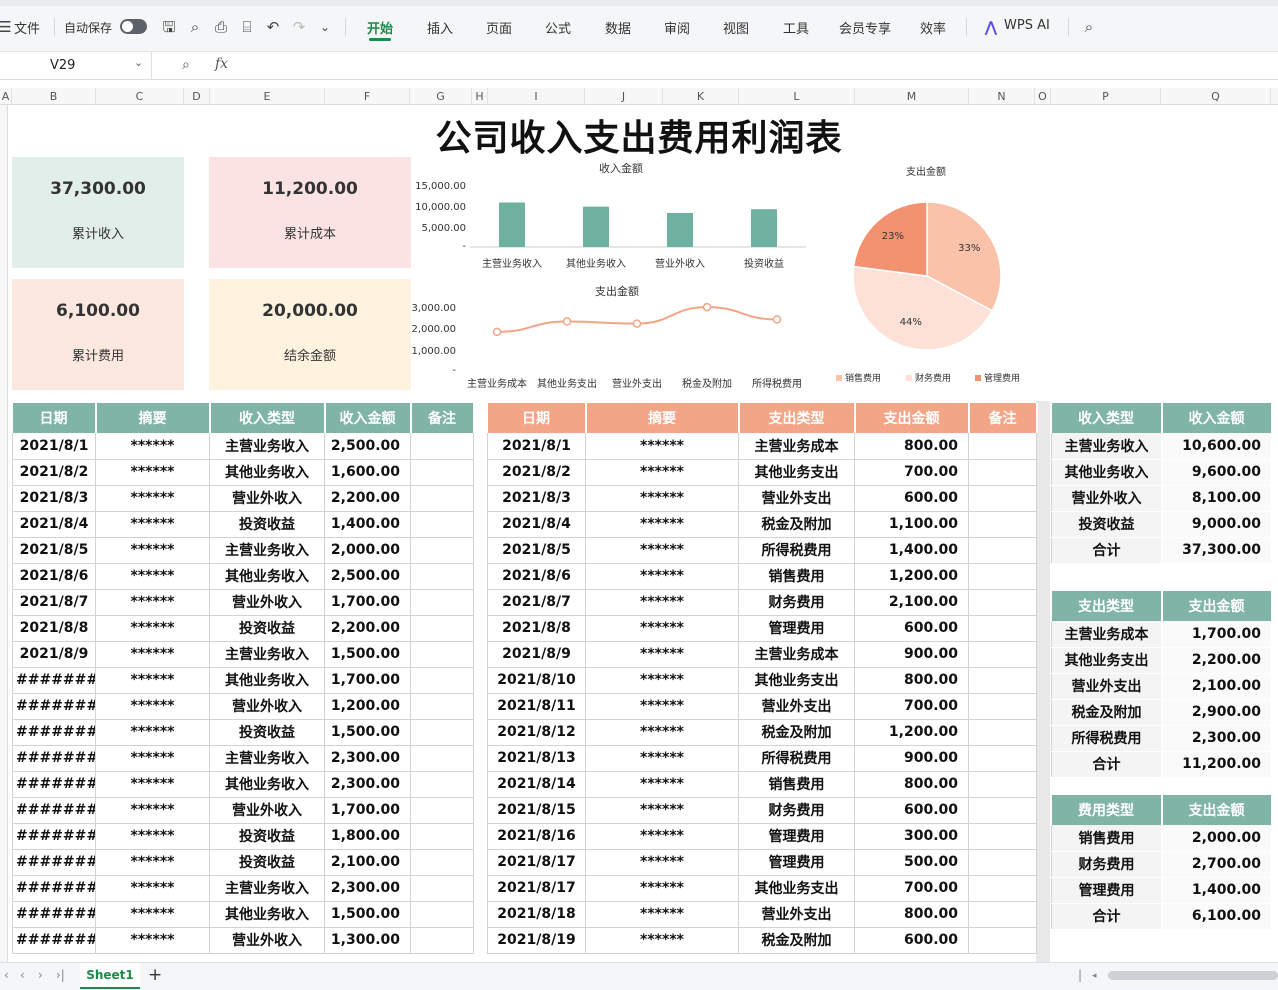 The width and height of the screenshot is (1278, 990). I want to click on wps-ai-icon: ⋀, so click(991, 27).